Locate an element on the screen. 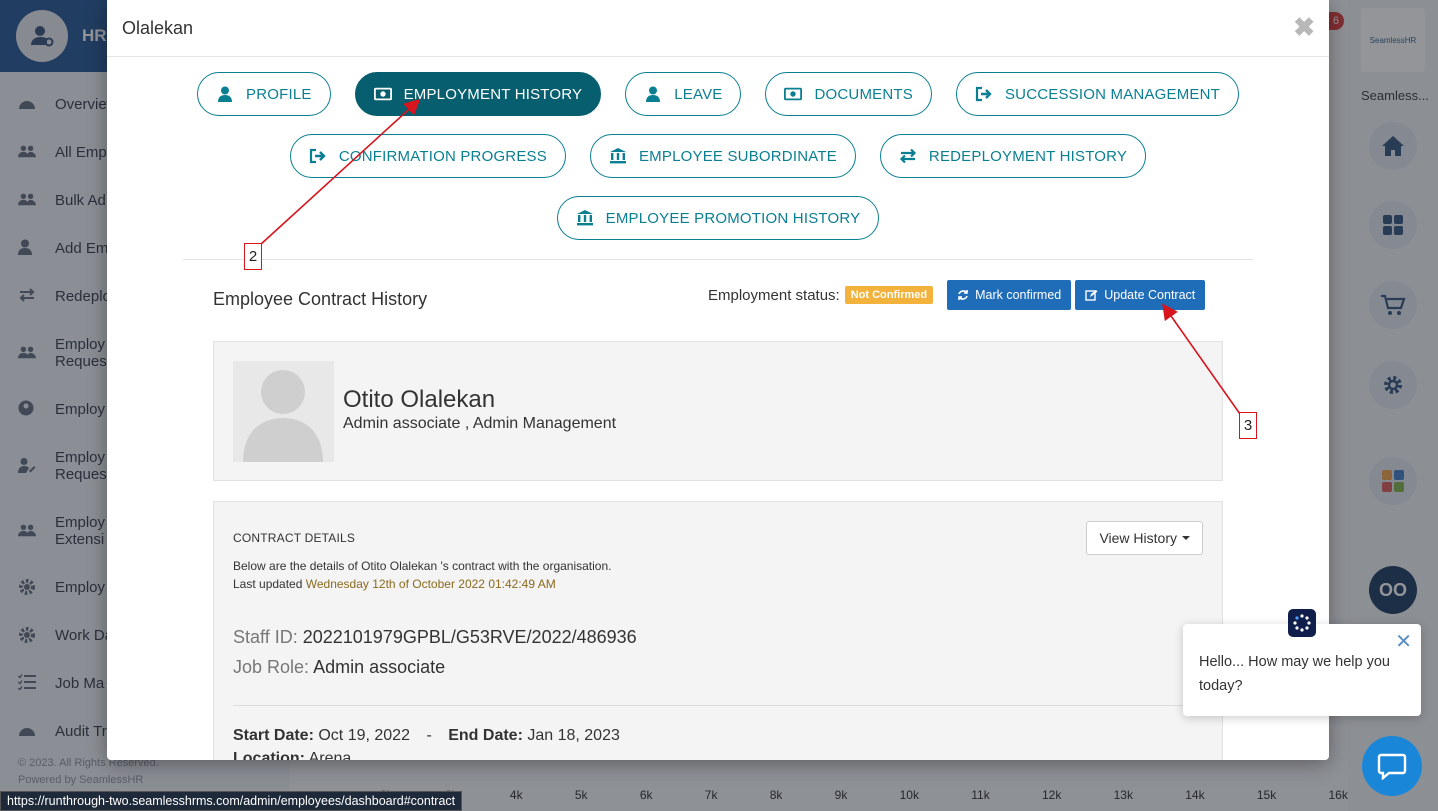 This screenshot has height=811, width=1438. person-placeholder-icon is located at coordinates (283, 416).